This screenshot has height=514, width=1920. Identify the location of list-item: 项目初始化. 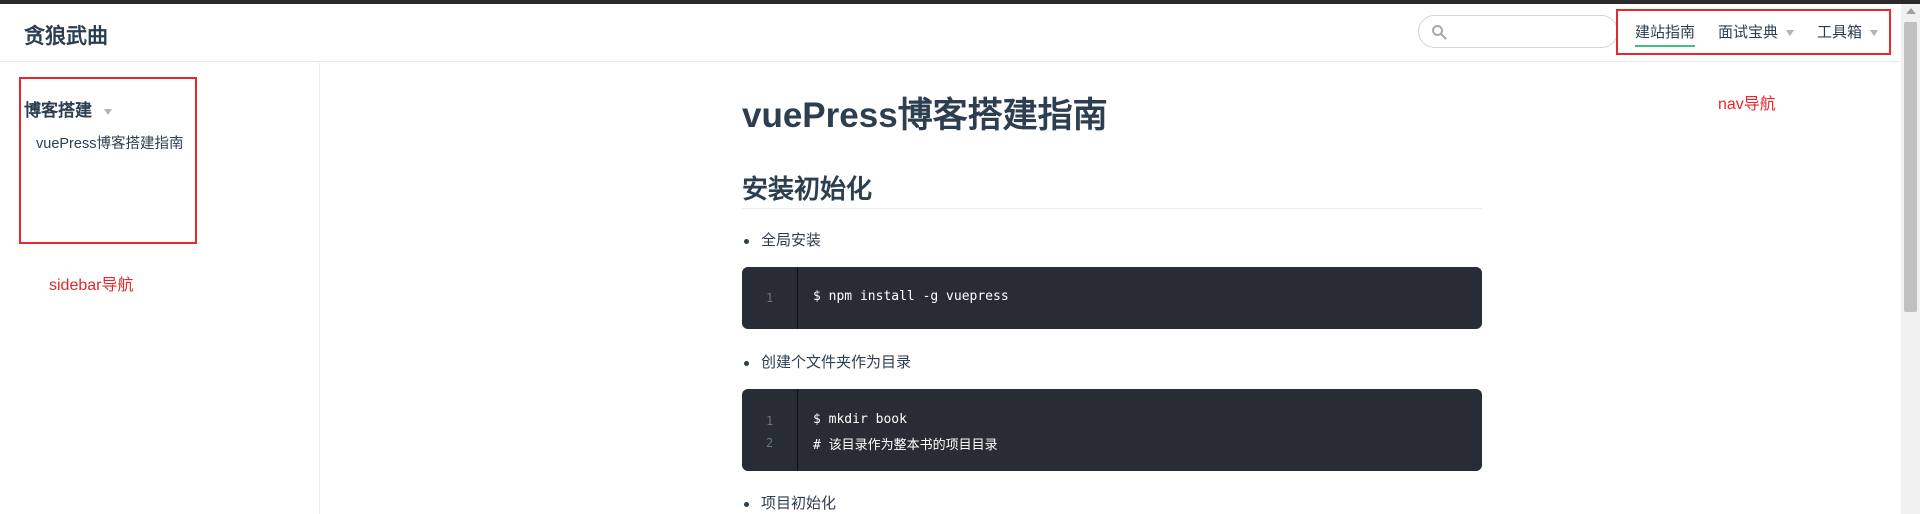
(790, 502).